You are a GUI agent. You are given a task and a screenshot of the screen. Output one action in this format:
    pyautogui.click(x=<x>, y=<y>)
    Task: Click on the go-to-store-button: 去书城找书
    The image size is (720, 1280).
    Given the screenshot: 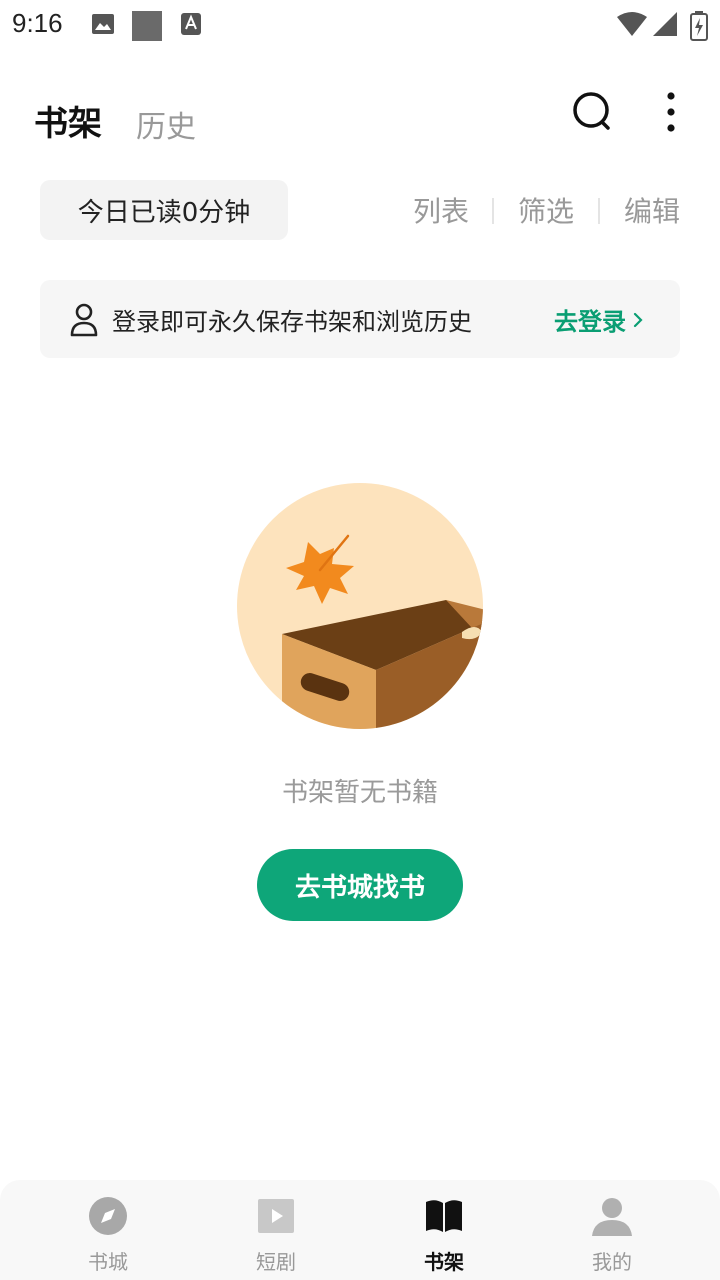 What is the action you would take?
    pyautogui.click(x=360, y=885)
    